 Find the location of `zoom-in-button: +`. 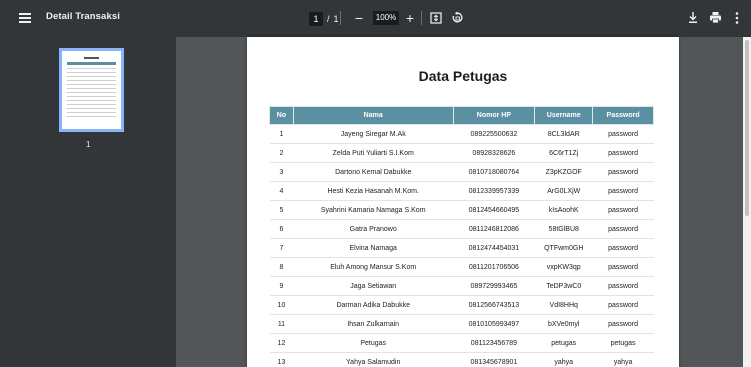

zoom-in-button: + is located at coordinates (410, 18).